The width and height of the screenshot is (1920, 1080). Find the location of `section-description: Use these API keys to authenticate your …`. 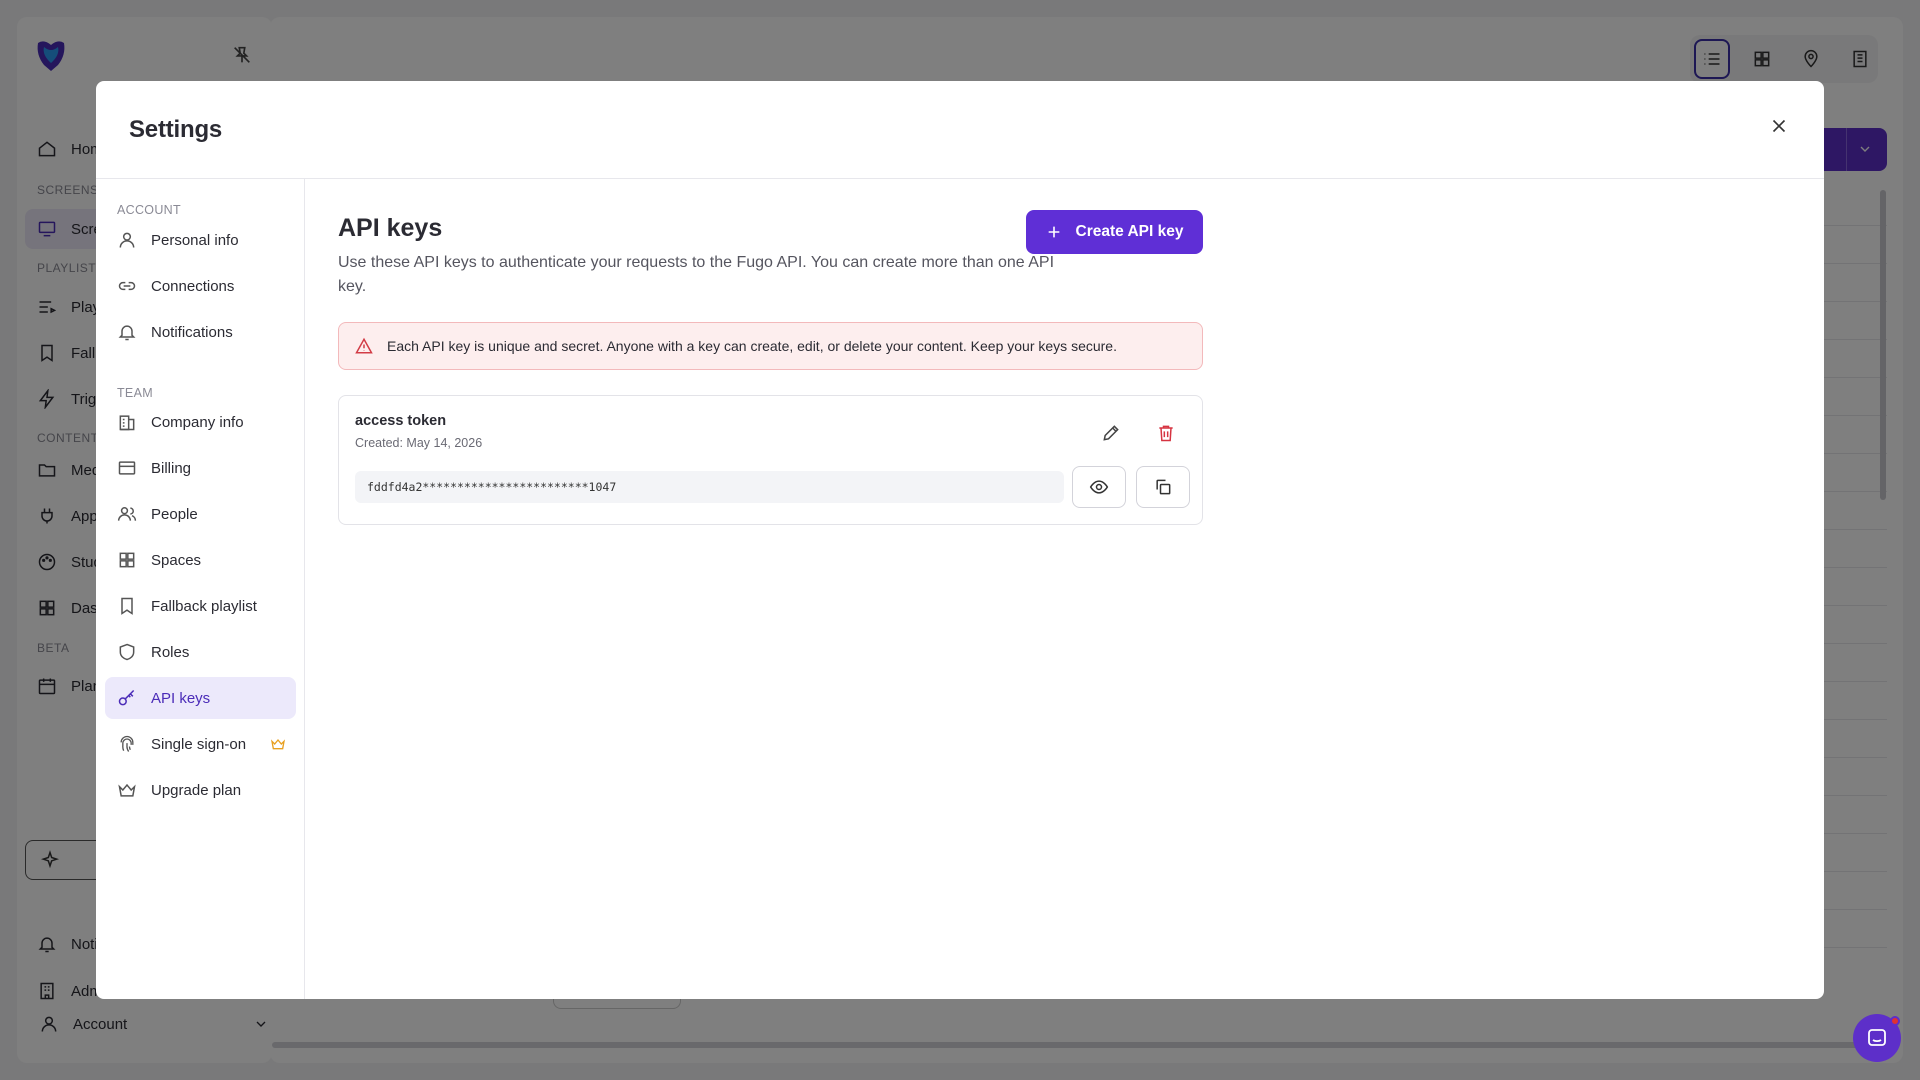

section-description: Use these API keys to authenticate your … is located at coordinates (696, 274).